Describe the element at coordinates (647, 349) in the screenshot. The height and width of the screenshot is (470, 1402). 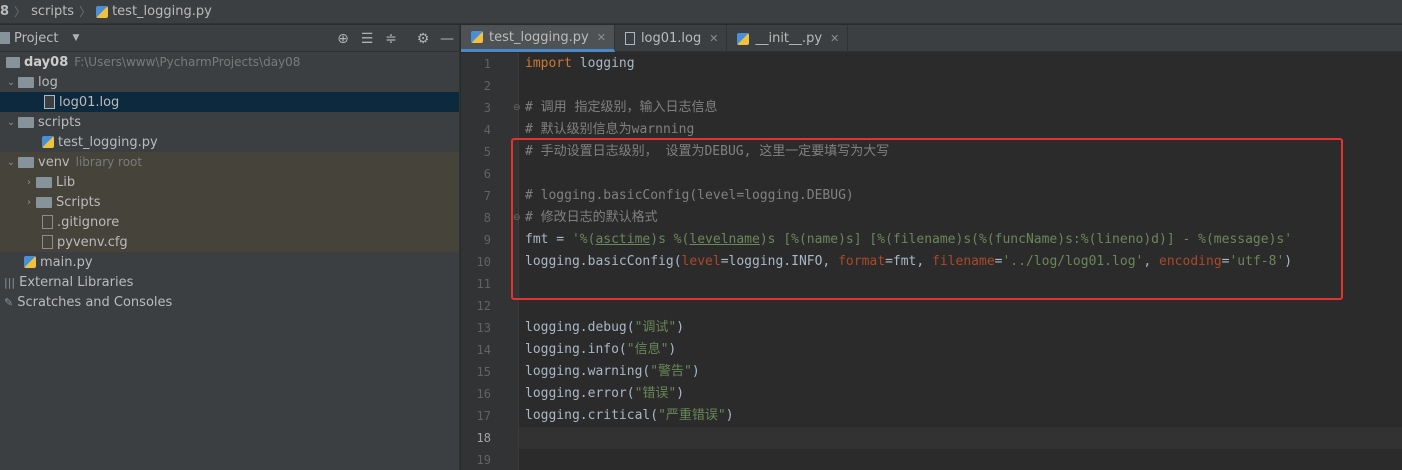
I see `string-literal: "信息"` at that location.